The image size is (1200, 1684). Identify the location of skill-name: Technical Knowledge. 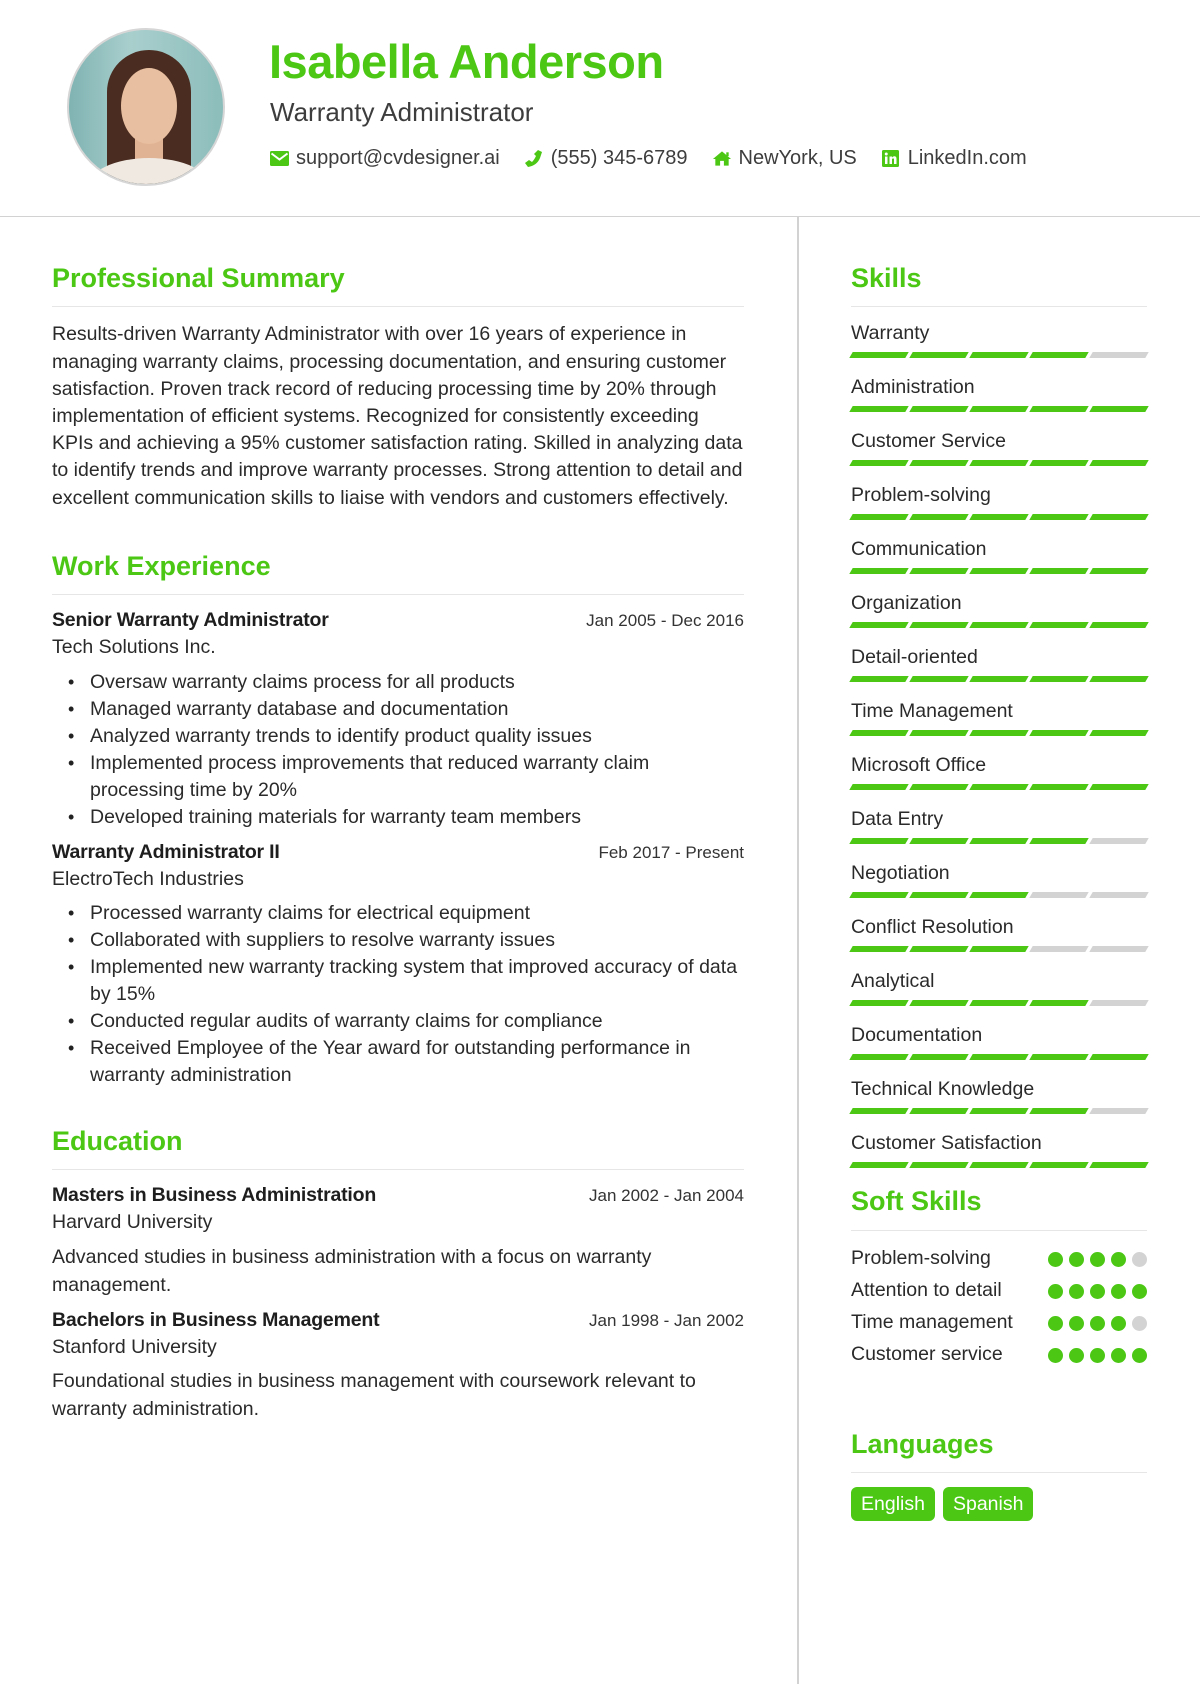
(943, 1089).